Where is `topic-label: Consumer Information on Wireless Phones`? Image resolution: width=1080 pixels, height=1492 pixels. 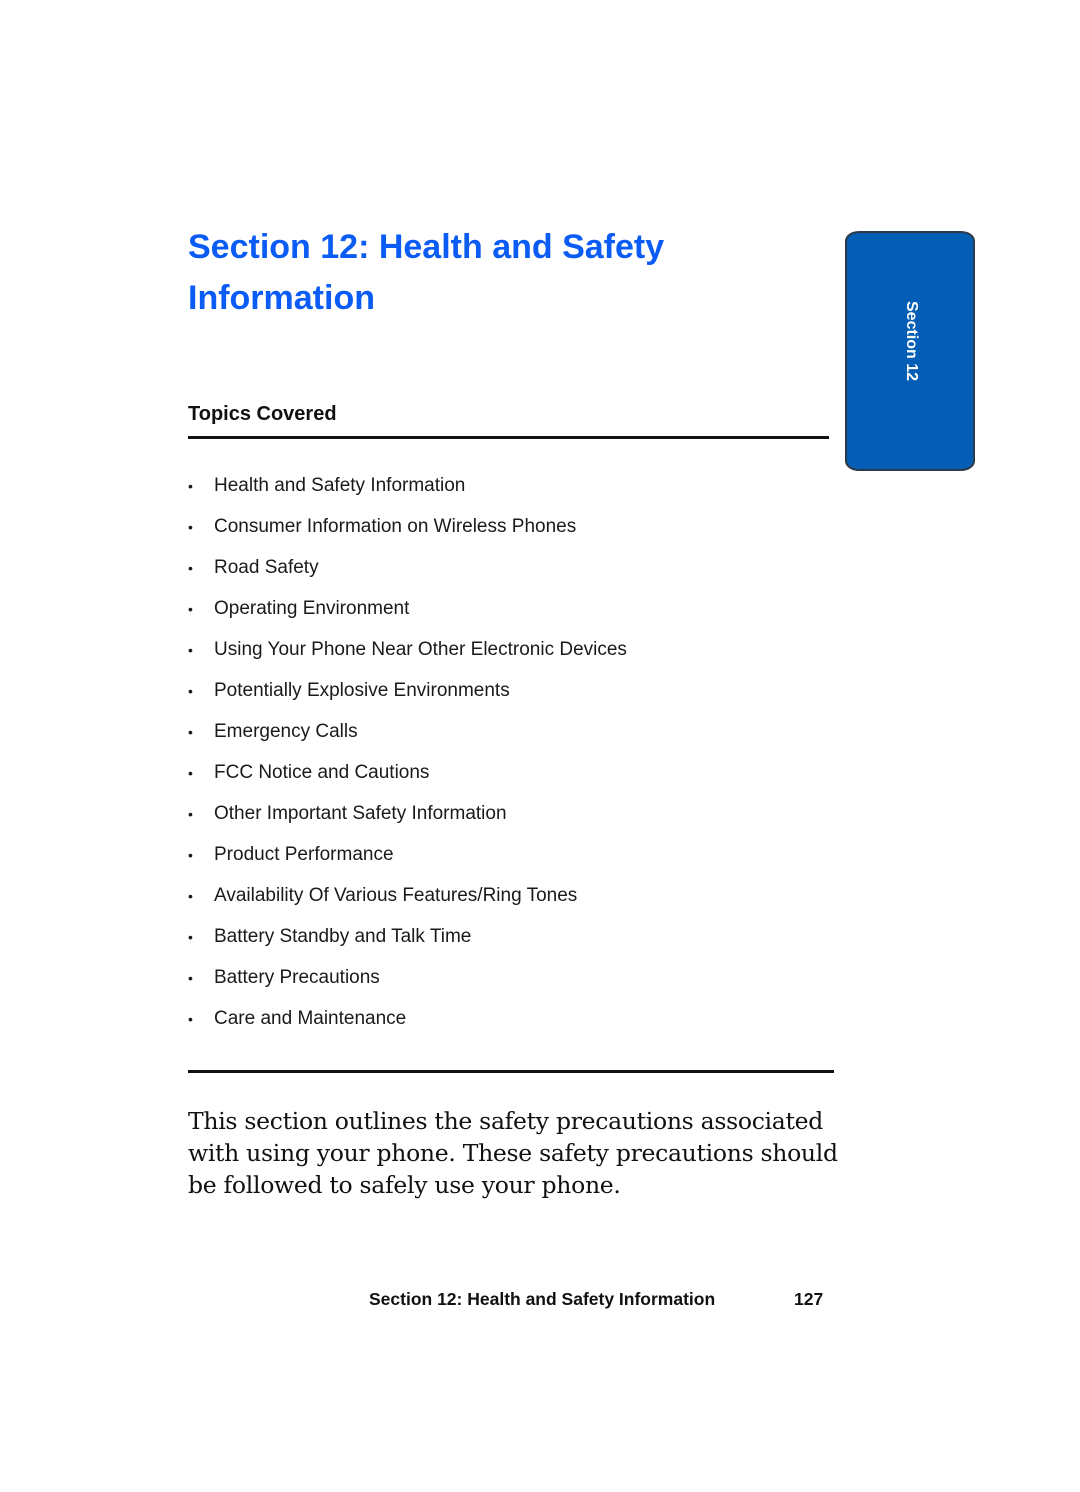 topic-label: Consumer Information on Wireless Phones is located at coordinates (395, 526).